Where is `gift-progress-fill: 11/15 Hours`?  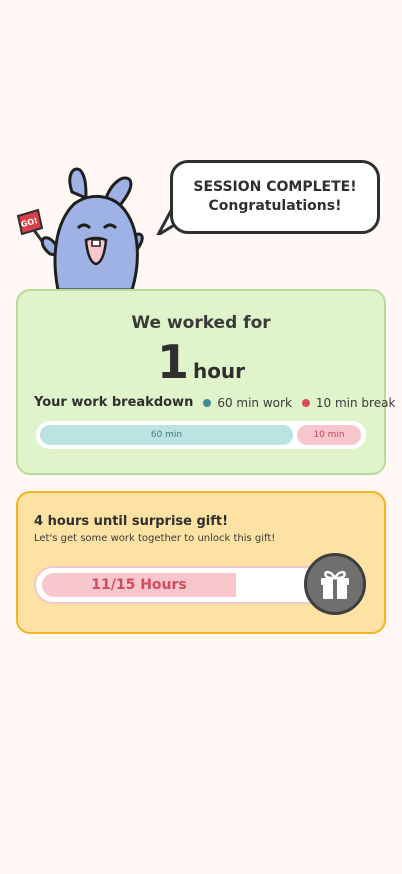 gift-progress-fill: 11/15 Hours is located at coordinates (139, 585).